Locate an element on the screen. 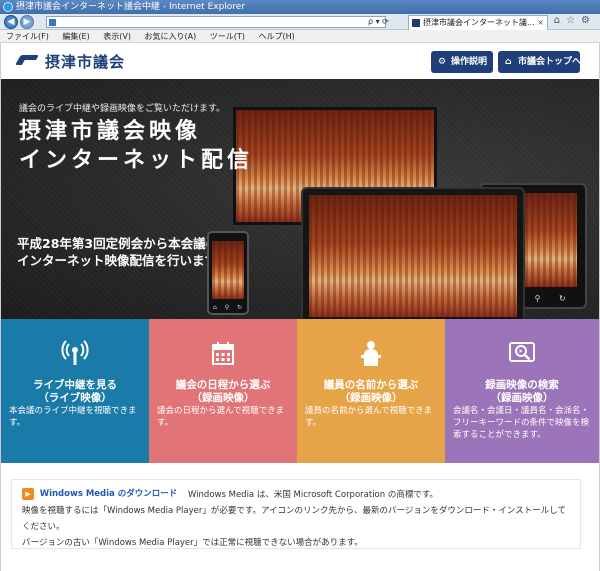  hero-subtitle-line2: インターネット映像配信を行います。 is located at coordinates (123, 260).